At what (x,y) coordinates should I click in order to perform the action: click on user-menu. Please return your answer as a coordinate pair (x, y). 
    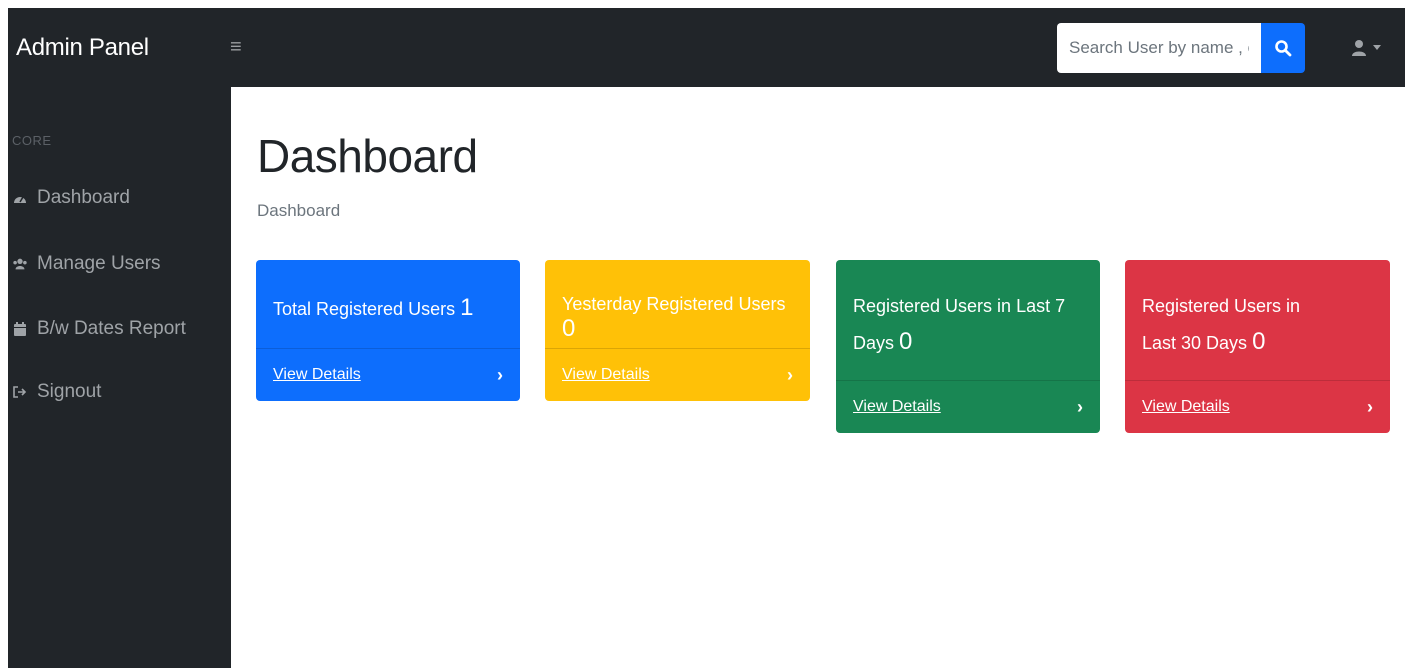
    Looking at the image, I should click on (1366, 48).